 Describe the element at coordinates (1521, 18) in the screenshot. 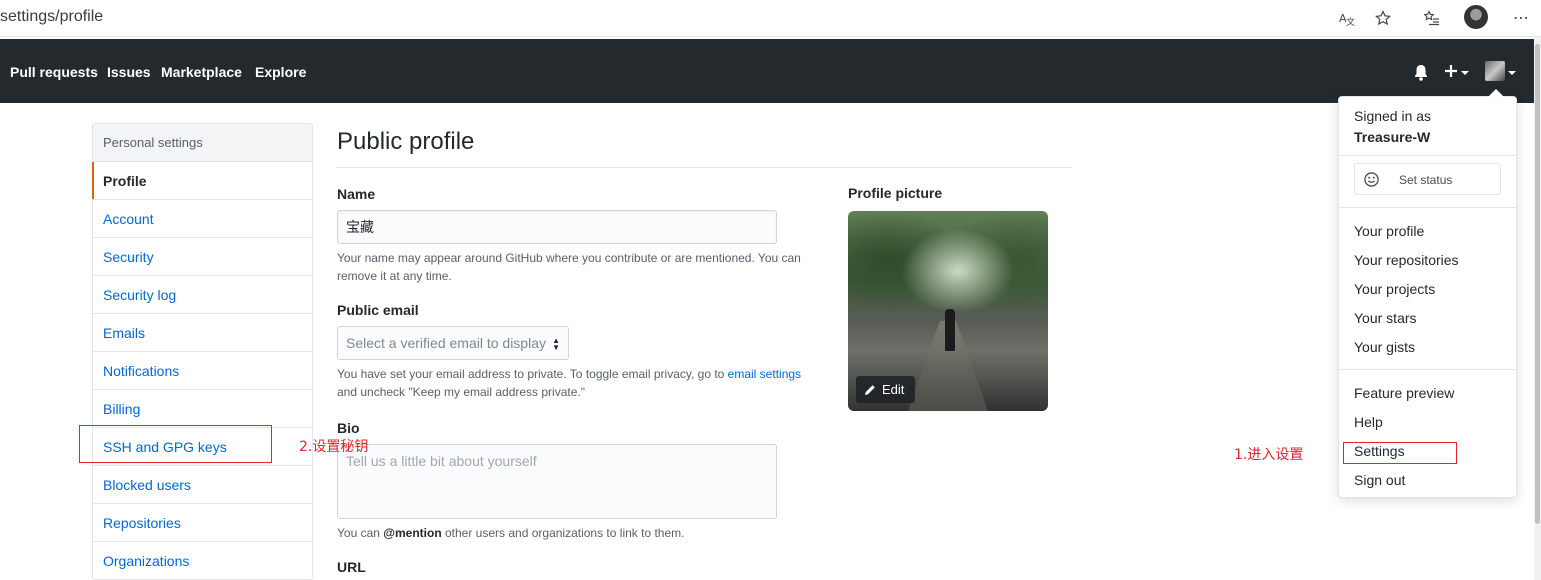

I see `more-icon: ⋯` at that location.